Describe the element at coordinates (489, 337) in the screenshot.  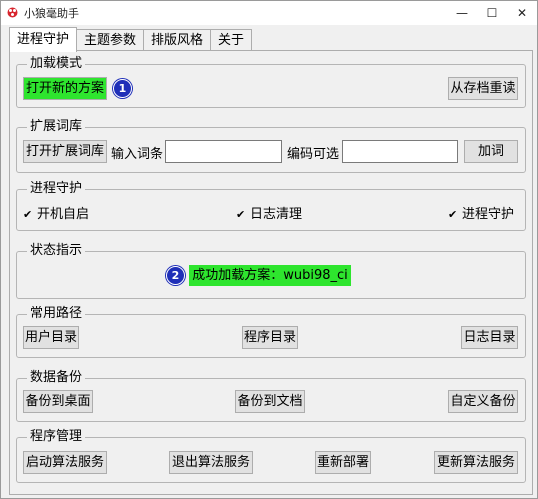
I see `log-dir-button: 日志目录` at that location.